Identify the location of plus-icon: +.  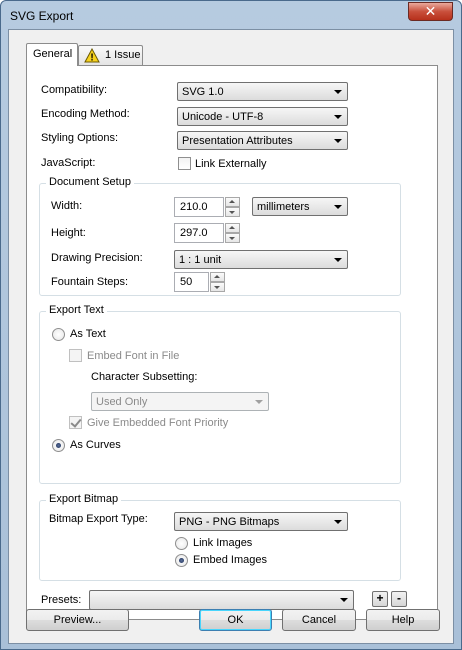
(380, 598).